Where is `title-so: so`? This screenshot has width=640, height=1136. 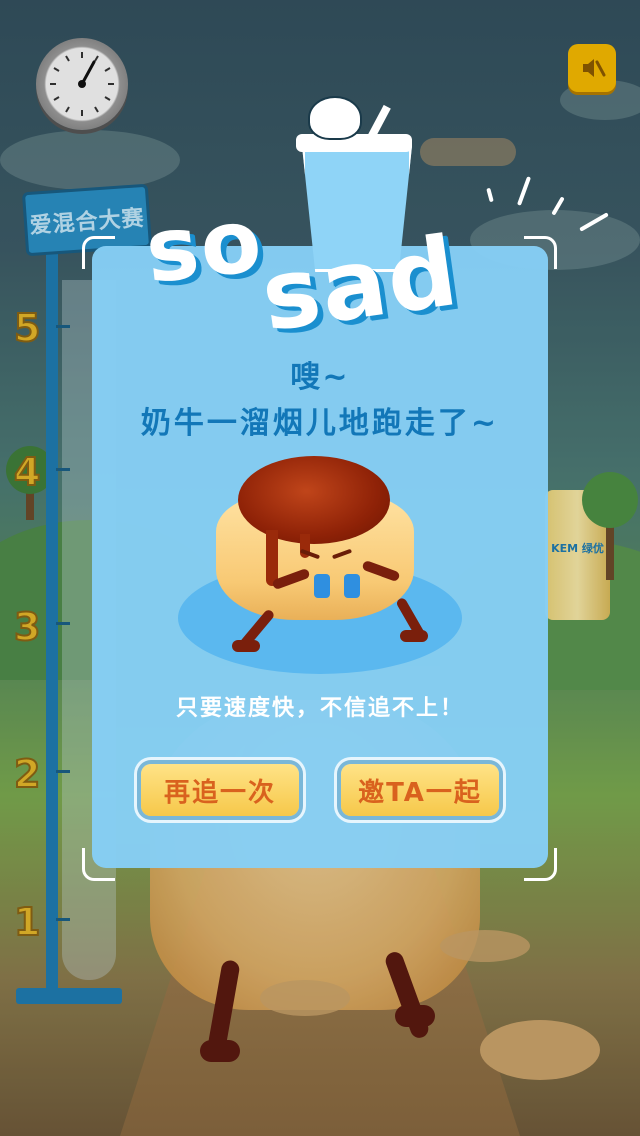 title-so: so is located at coordinates (204, 245).